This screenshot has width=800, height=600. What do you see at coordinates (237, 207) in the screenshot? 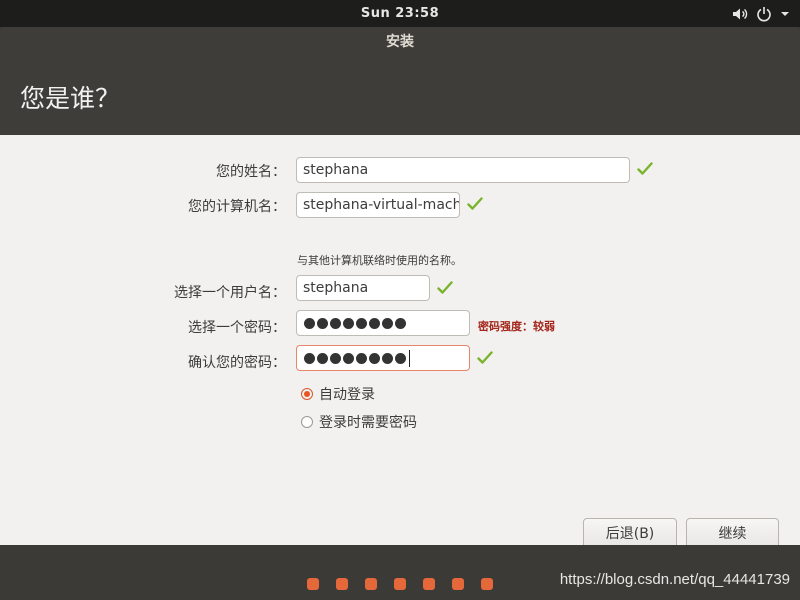
I see `computer-name-label: 您的计算机名：` at bounding box center [237, 207].